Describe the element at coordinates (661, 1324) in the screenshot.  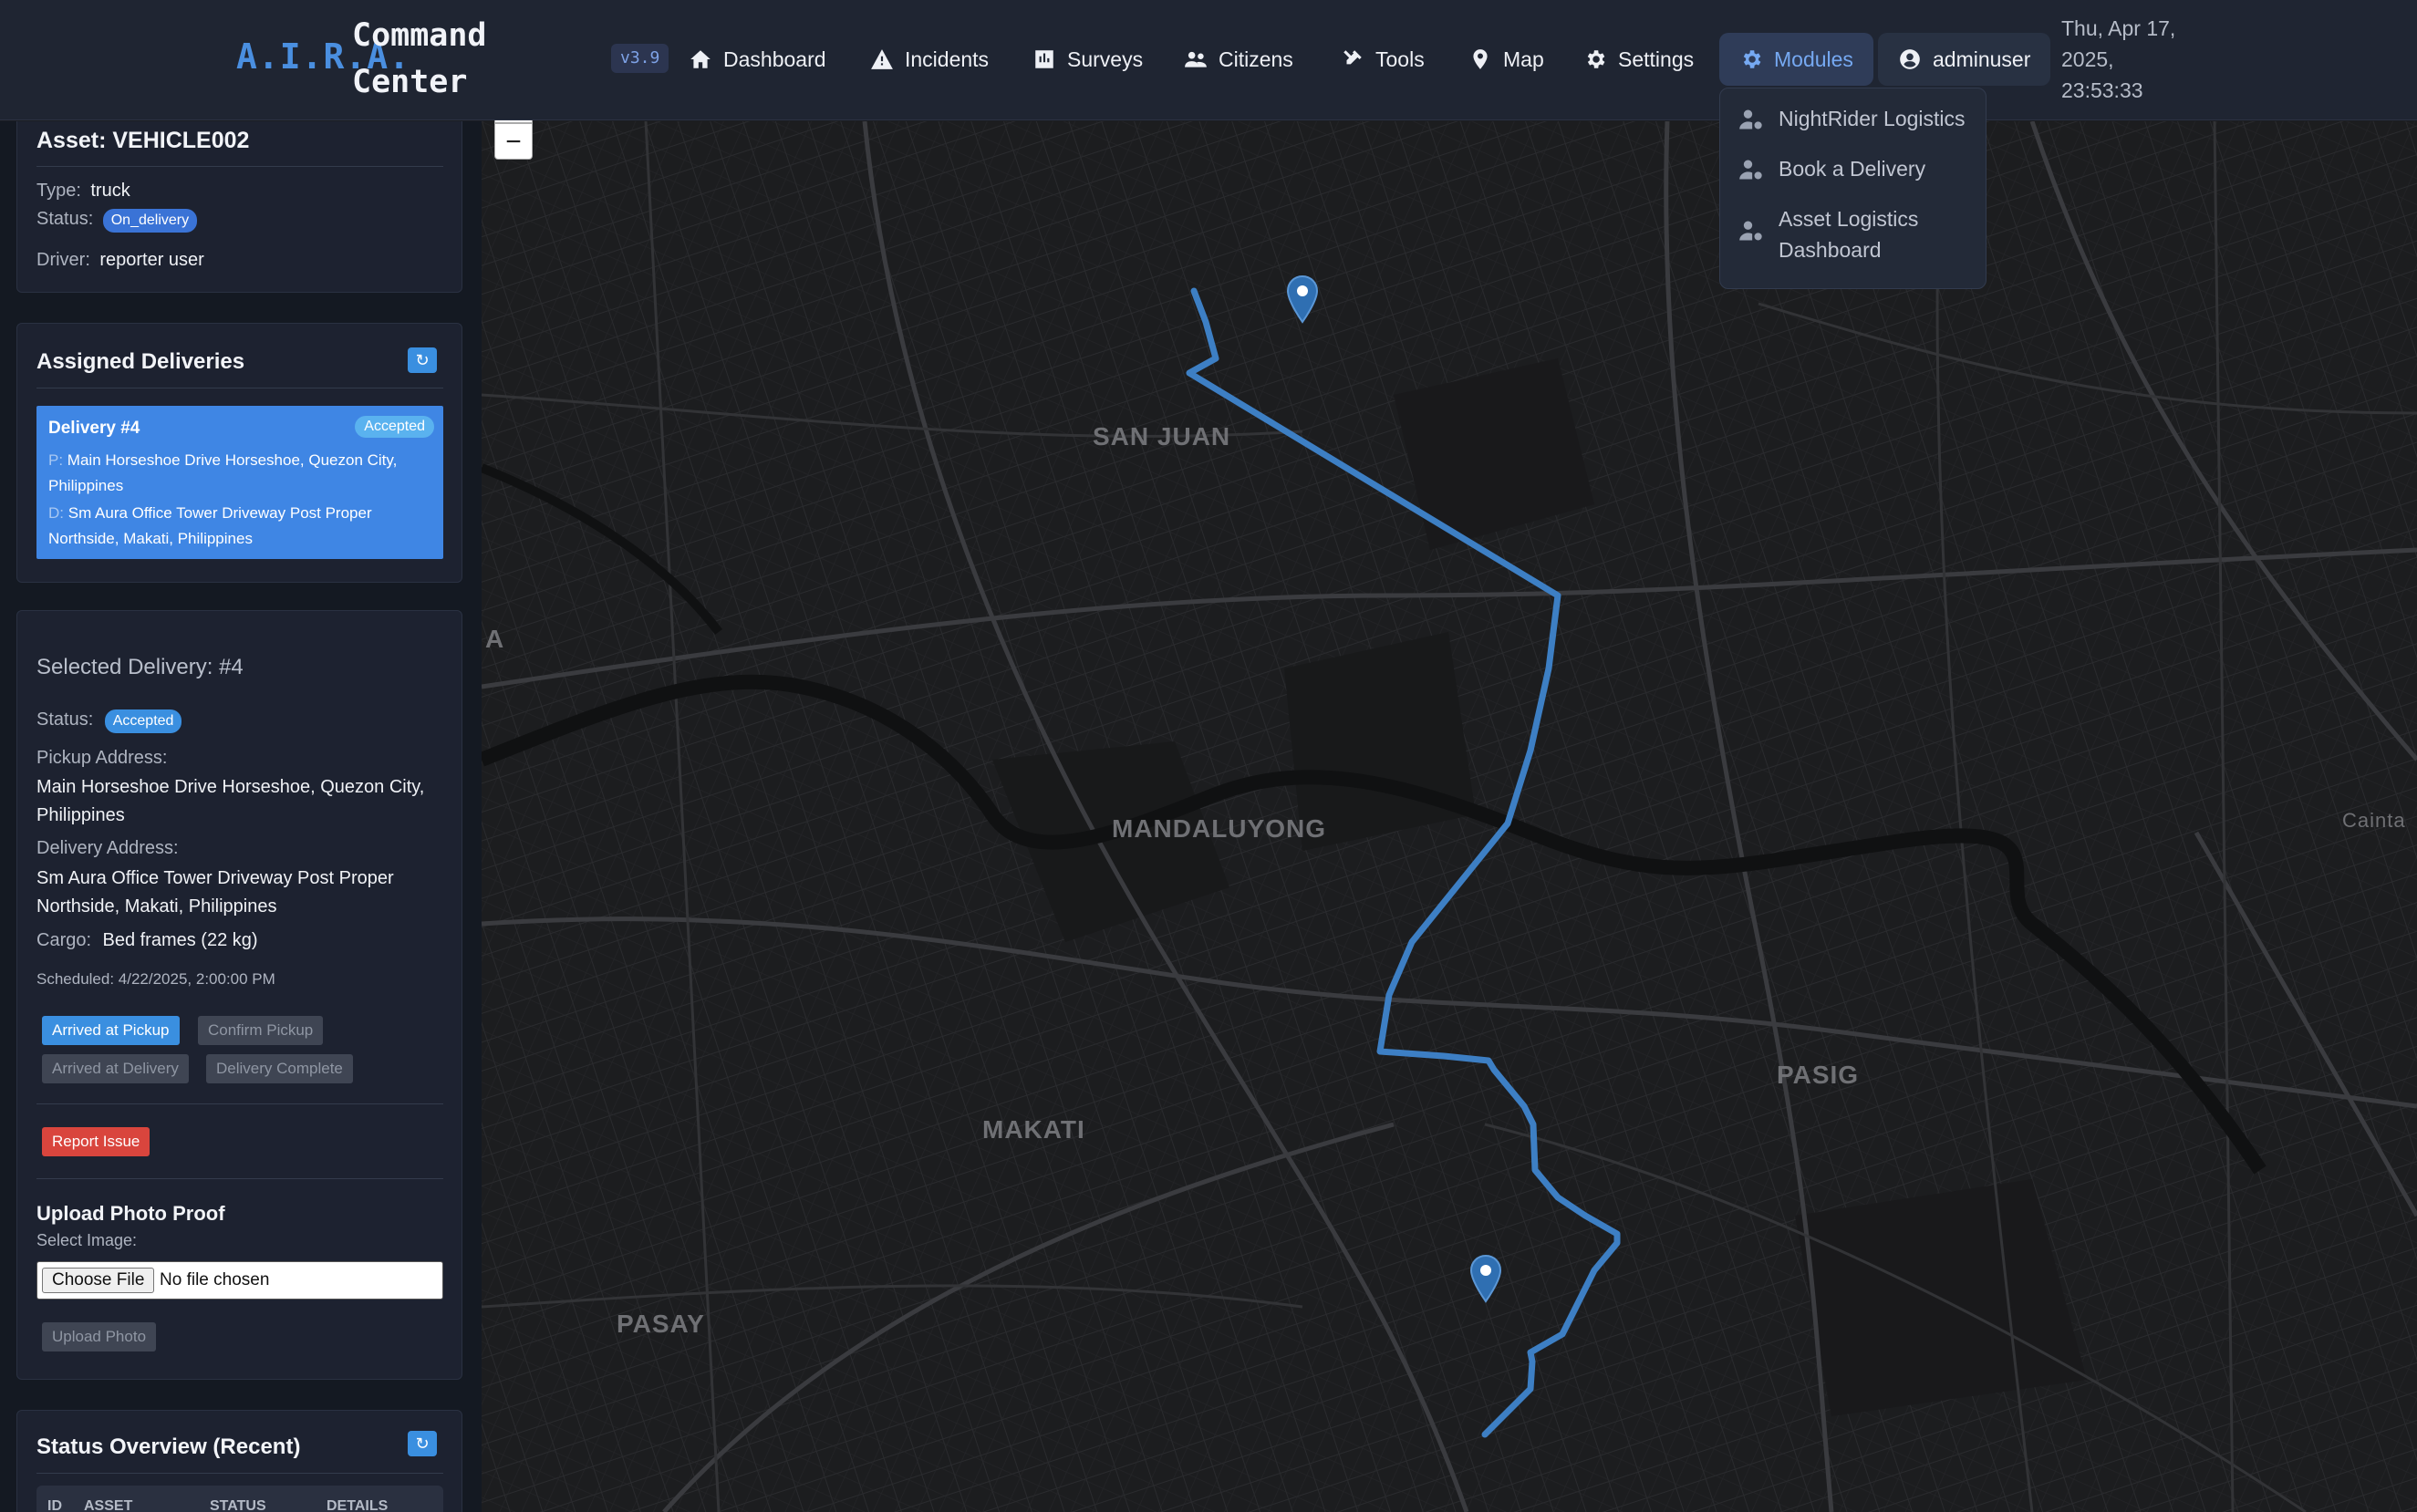
I see `map-label-pasay: PASAY` at that location.